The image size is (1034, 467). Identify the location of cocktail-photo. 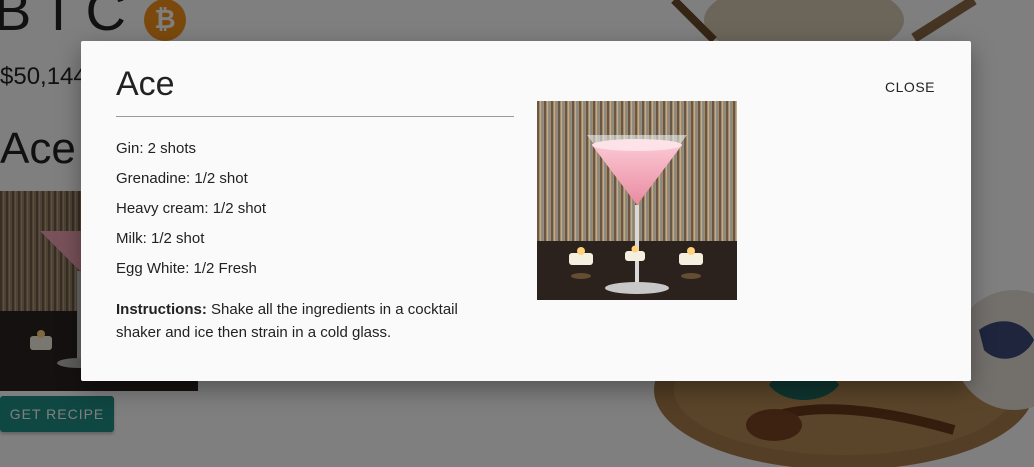
(637, 200).